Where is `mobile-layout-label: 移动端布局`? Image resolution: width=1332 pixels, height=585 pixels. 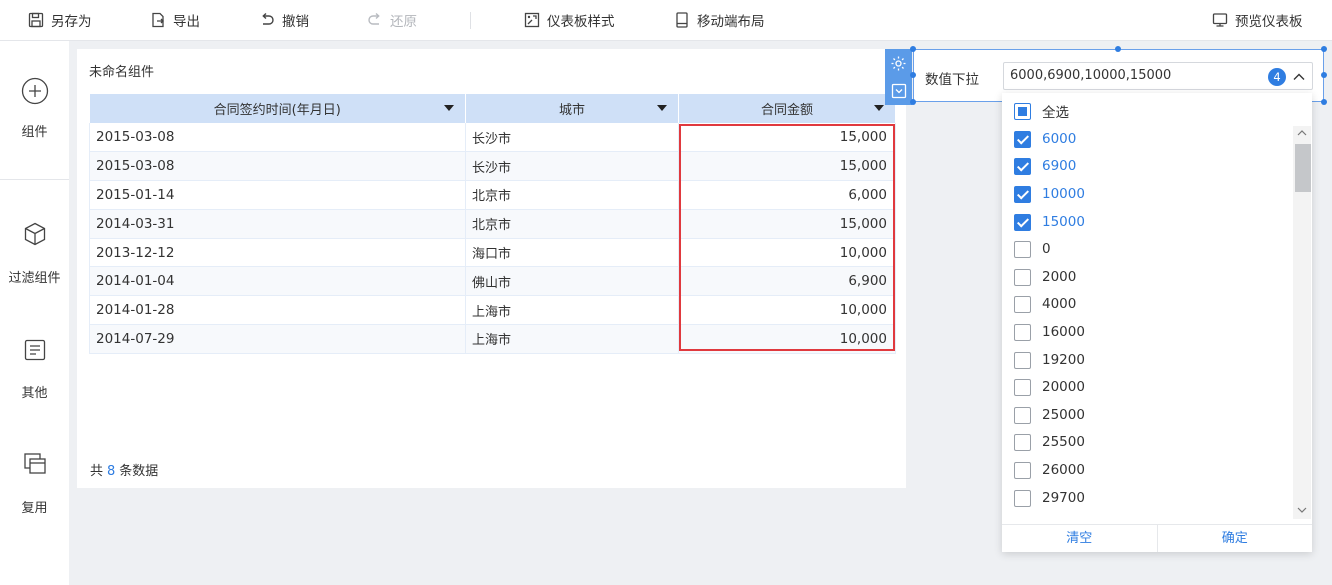
mobile-layout-label: 移动端布局 is located at coordinates (731, 22).